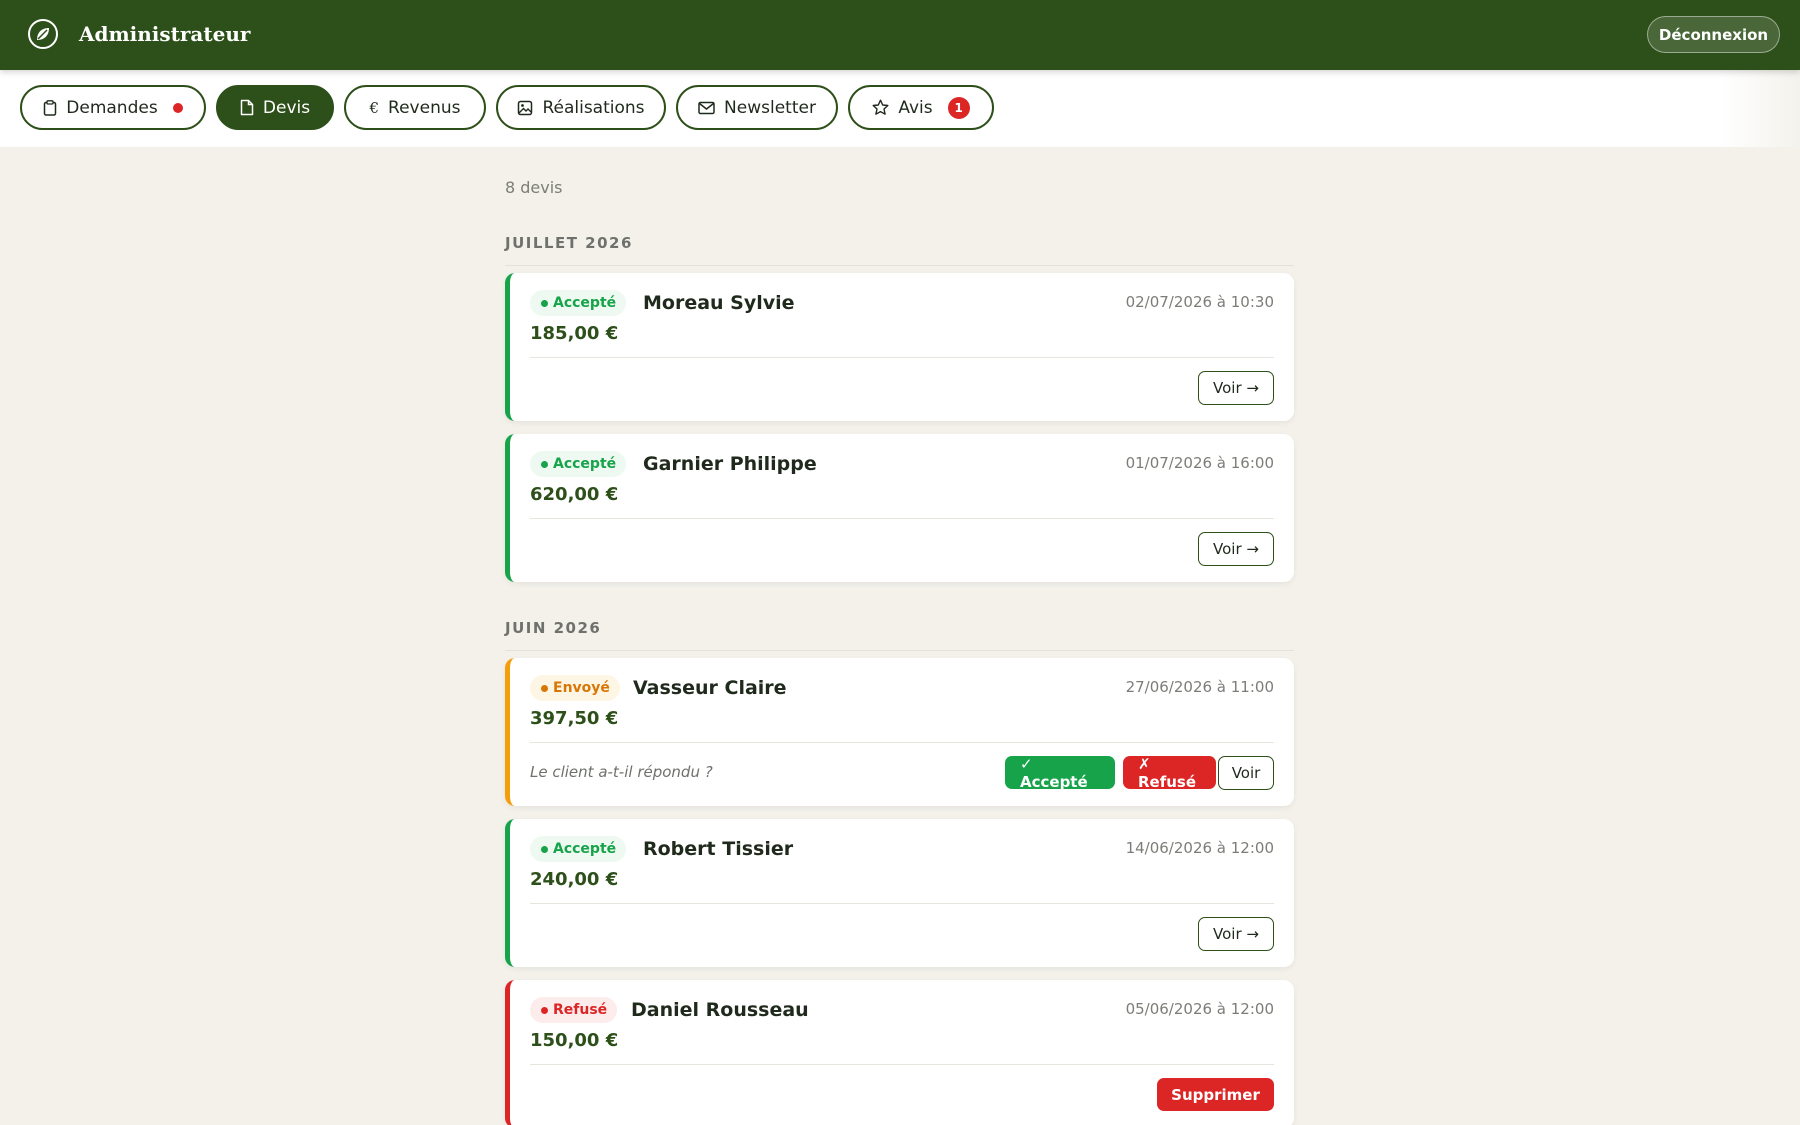 This screenshot has height=1125, width=1800. I want to click on top-header: Administrateur Déconnexion, so click(900, 35).